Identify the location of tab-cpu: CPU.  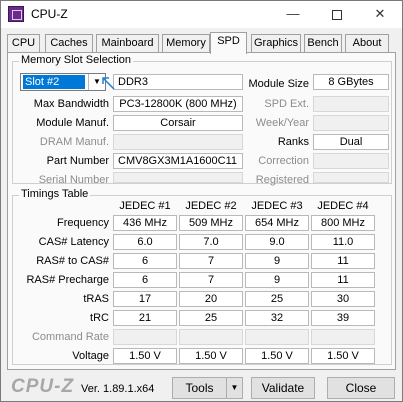
(23, 43).